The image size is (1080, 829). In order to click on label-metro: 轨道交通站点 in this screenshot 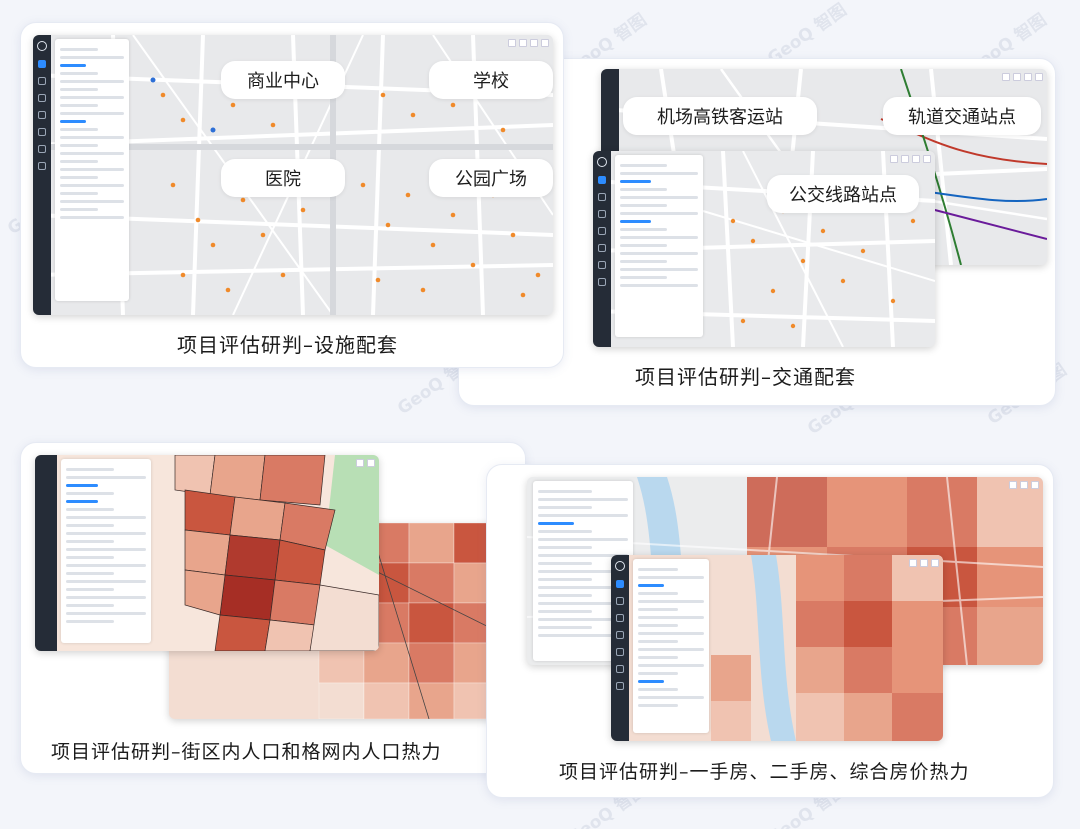, I will do `click(962, 116)`.